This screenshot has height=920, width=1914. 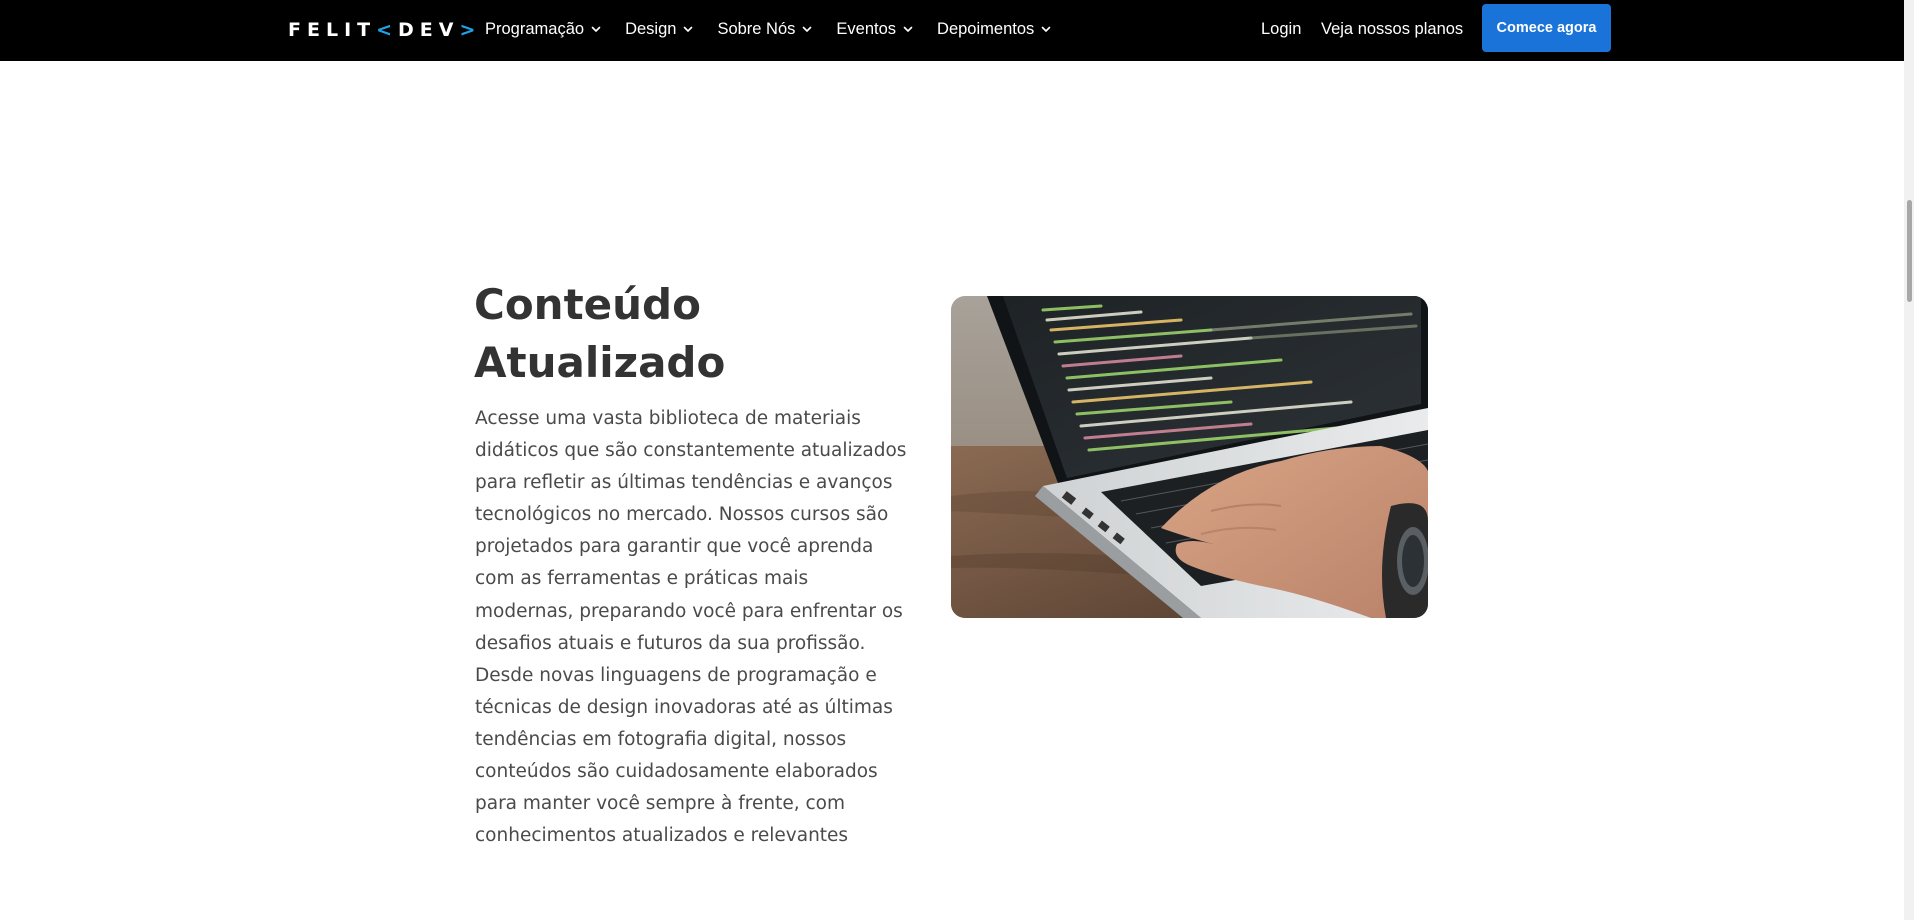 I want to click on login-link-wrapper: Login, so click(x=1281, y=29).